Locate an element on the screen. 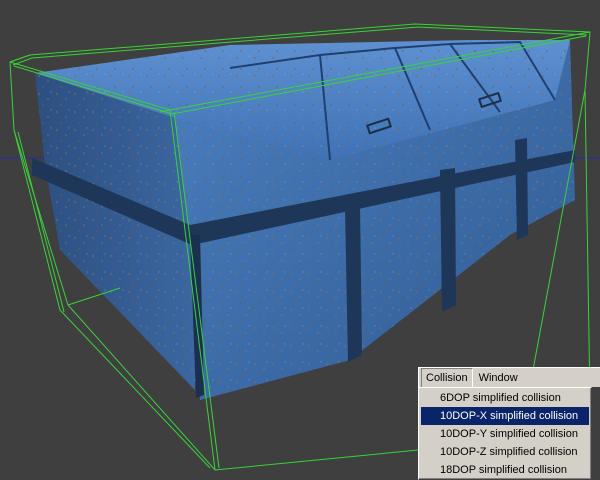 The width and height of the screenshot is (600, 480). menu-item-10dop-x: 10DOP-X simplified collision is located at coordinates (505, 416).